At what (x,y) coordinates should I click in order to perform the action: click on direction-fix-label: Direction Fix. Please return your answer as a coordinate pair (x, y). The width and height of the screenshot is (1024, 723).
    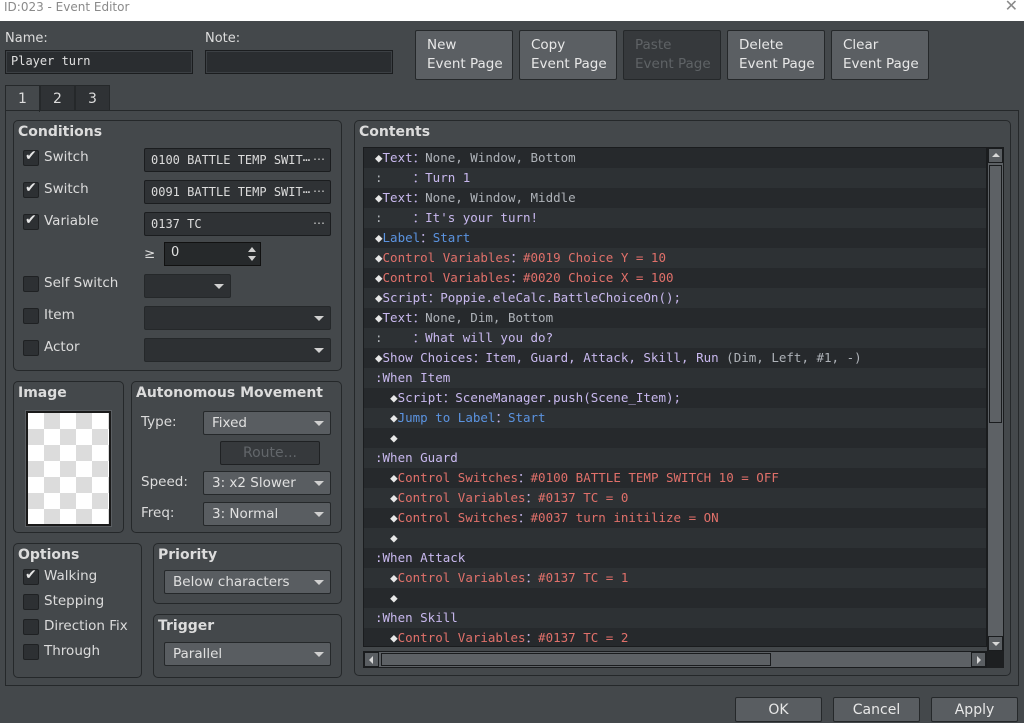
    Looking at the image, I should click on (86, 626).